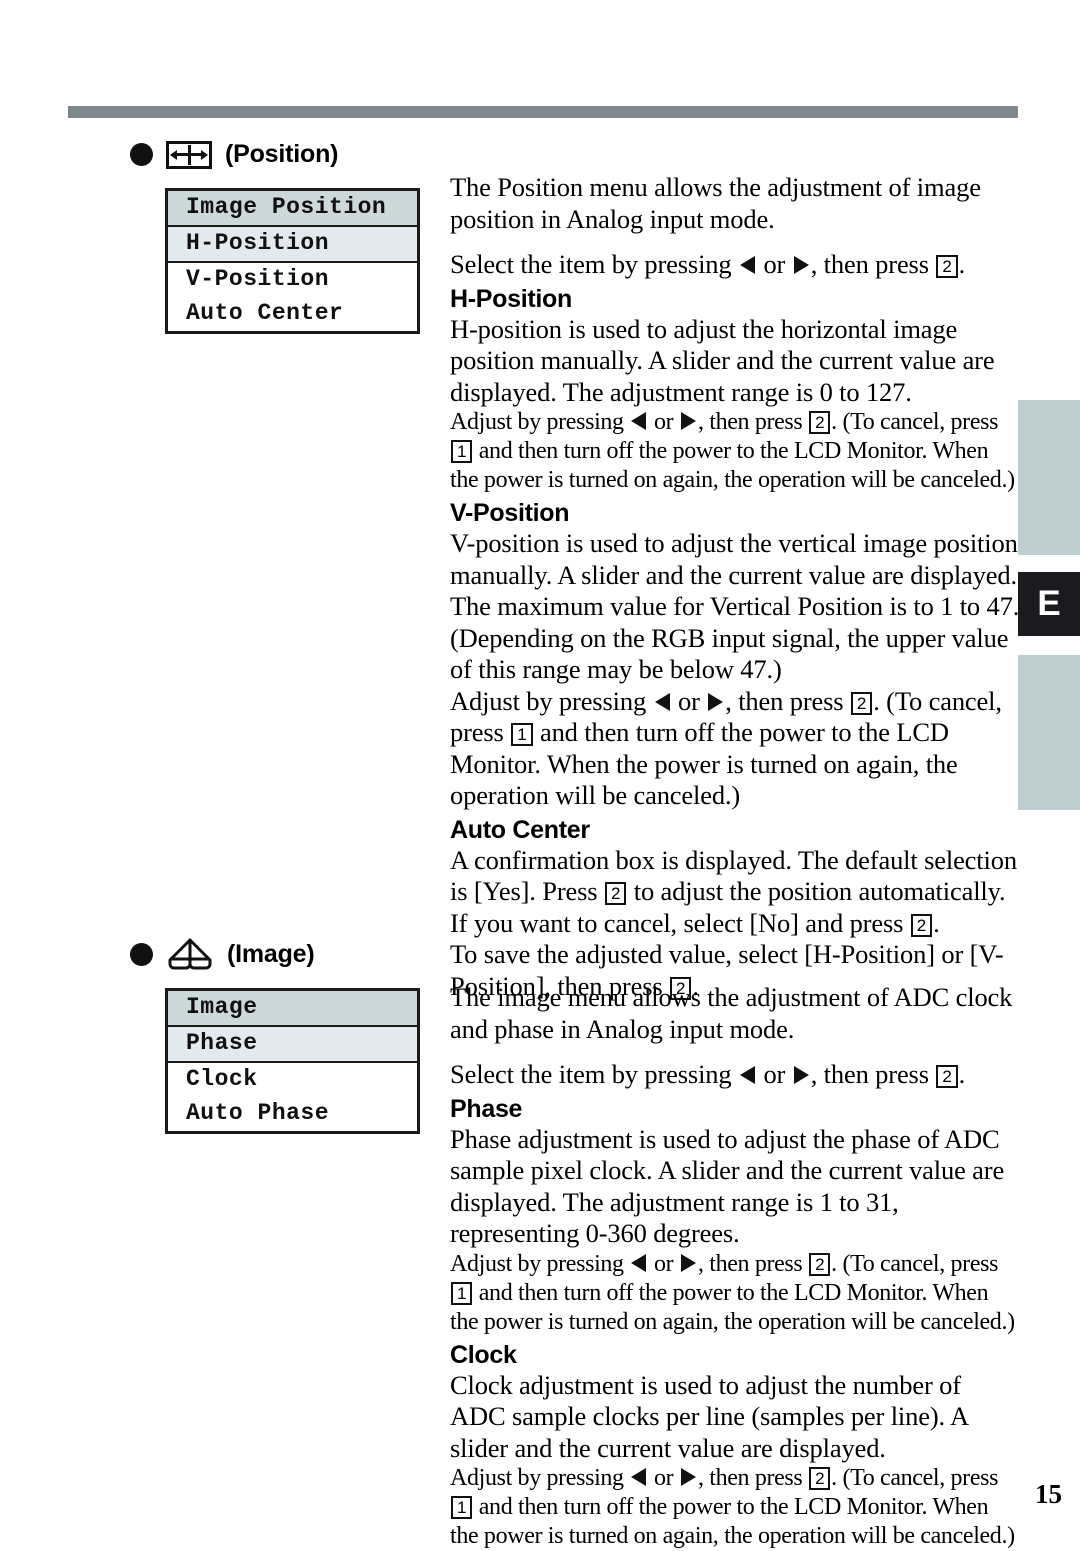  What do you see at coordinates (486, 1108) in the screenshot?
I see `subheading-phase: Phase` at bounding box center [486, 1108].